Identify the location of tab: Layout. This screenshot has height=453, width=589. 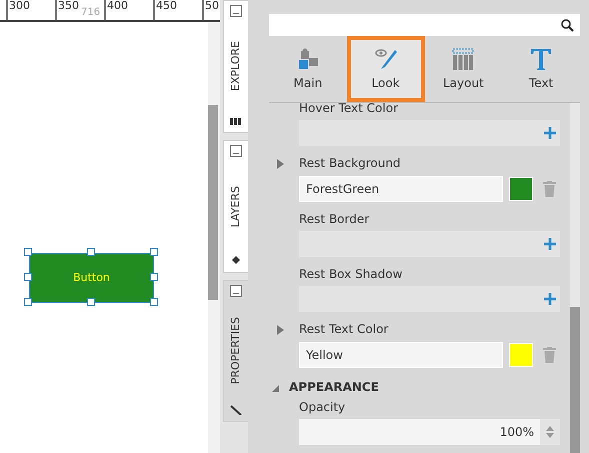
(463, 69).